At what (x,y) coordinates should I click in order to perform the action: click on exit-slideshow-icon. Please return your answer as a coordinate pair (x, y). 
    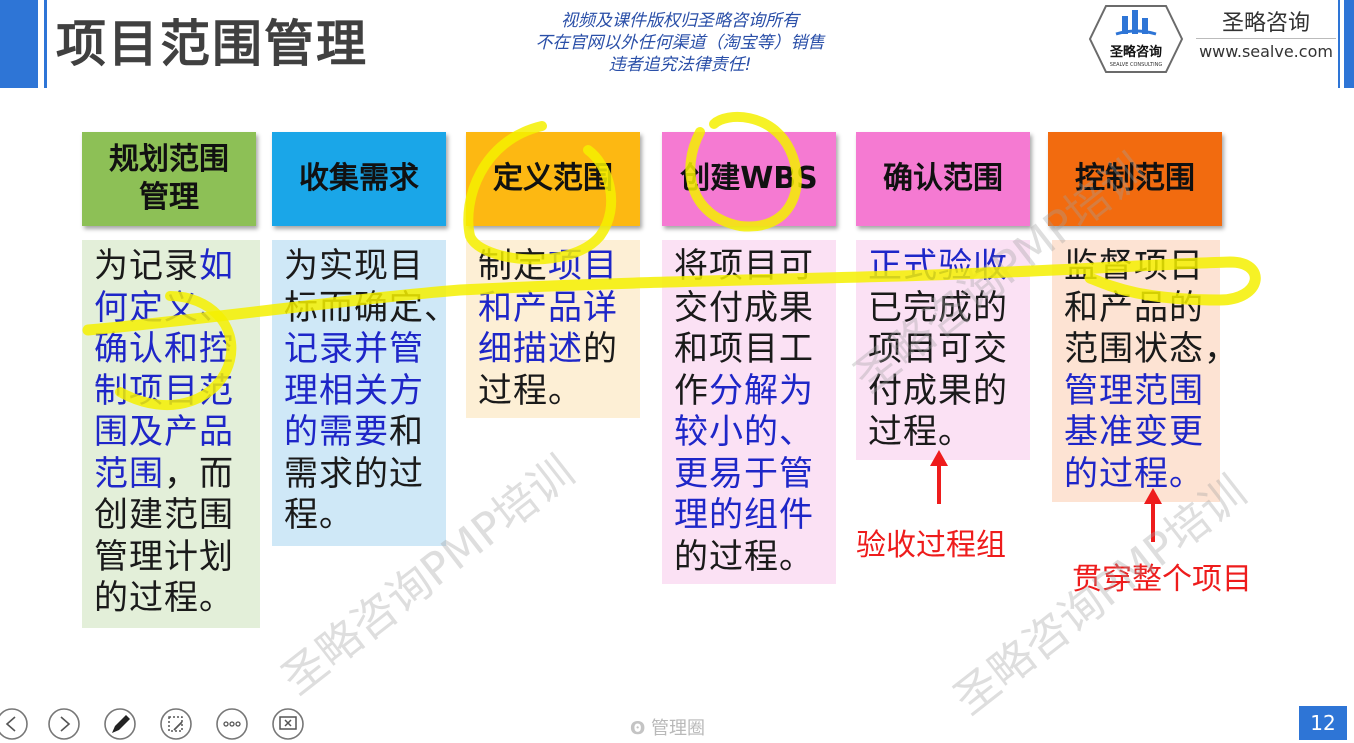
    Looking at the image, I should click on (288, 724).